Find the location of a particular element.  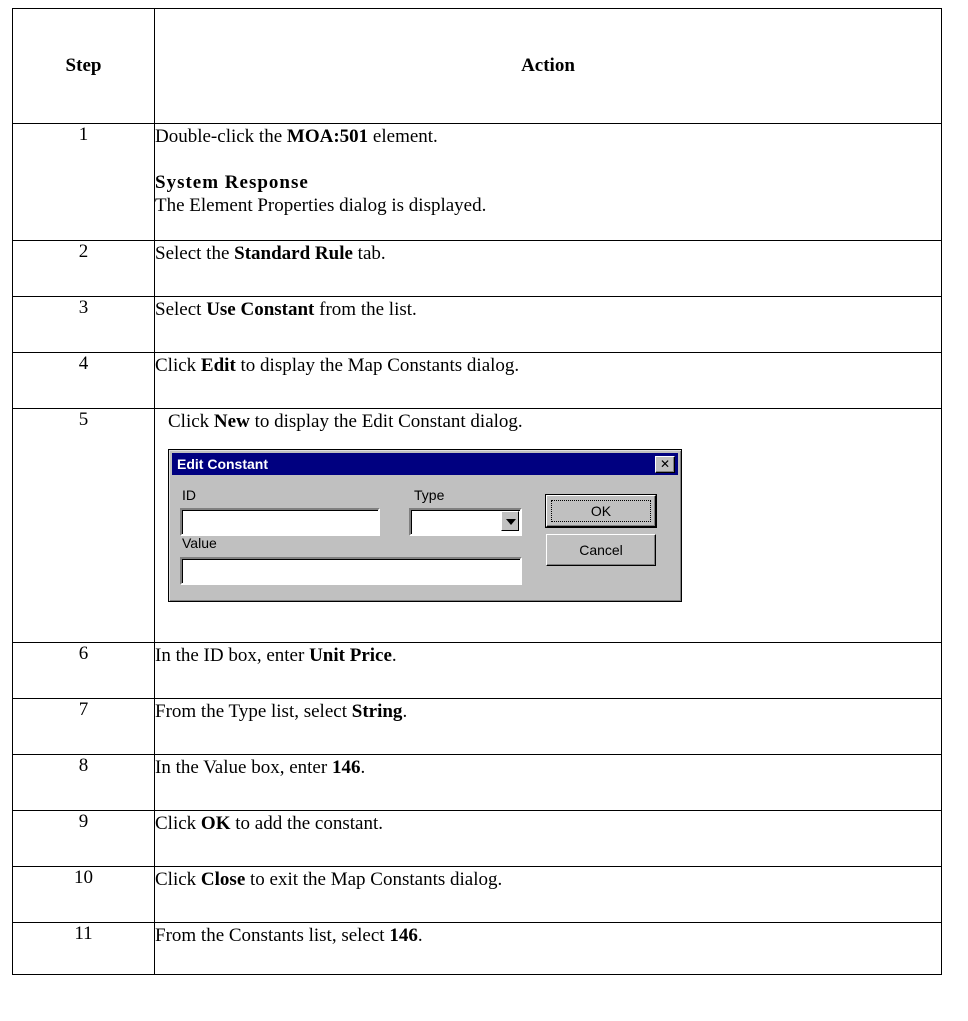

action-text-post: to add the constant. is located at coordinates (306, 823).